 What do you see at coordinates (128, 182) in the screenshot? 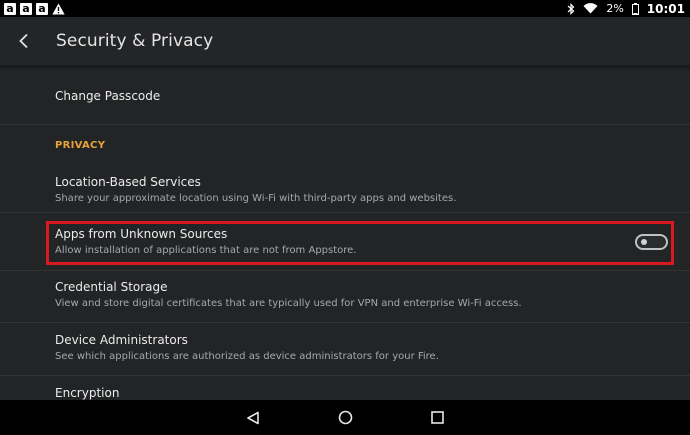
I see `setting-title: Location-Based Services` at bounding box center [128, 182].